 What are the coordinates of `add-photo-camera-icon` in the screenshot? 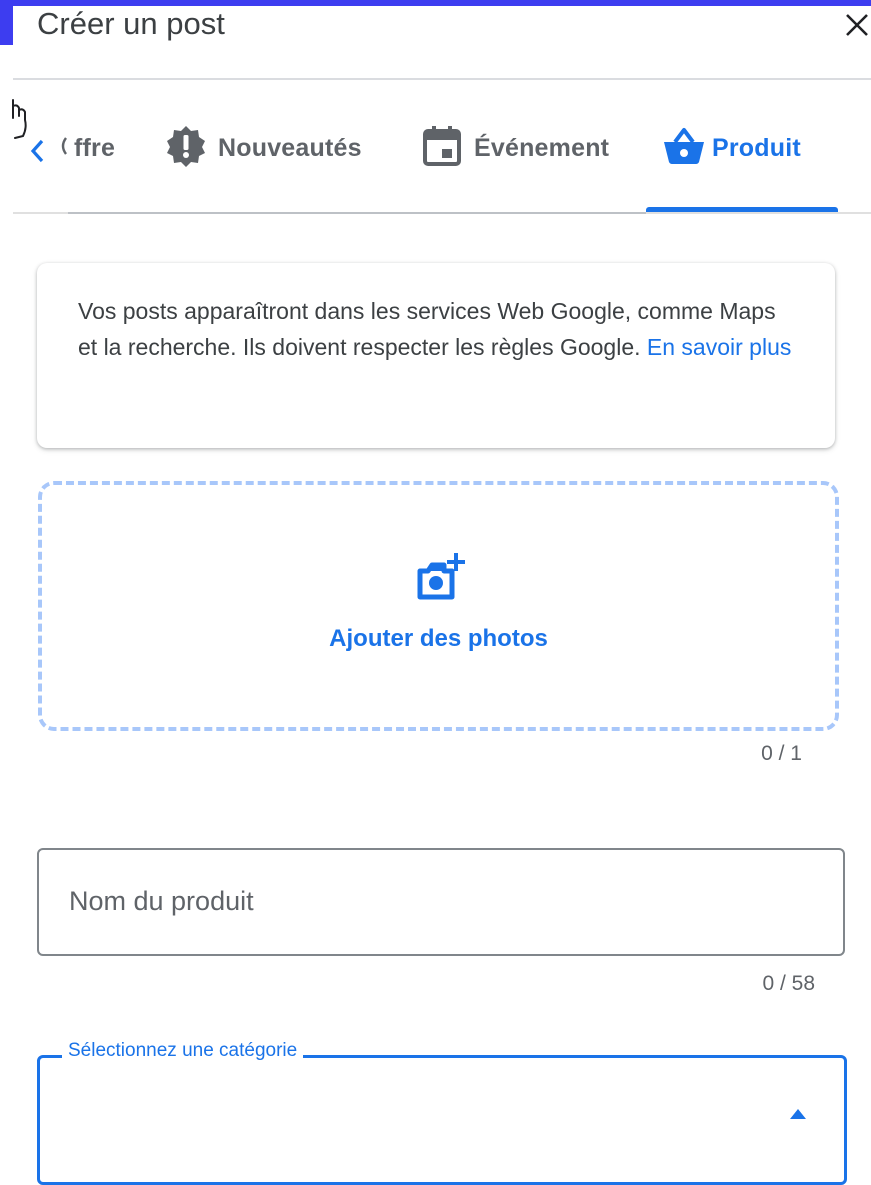 It's located at (441, 576).